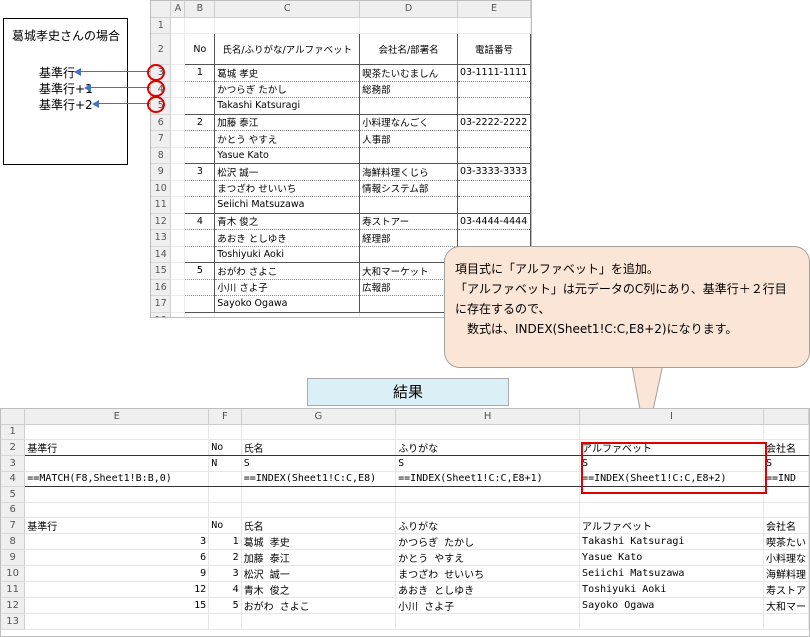  Describe the element at coordinates (225, 417) in the screenshot. I see `column-header-f: F` at that location.